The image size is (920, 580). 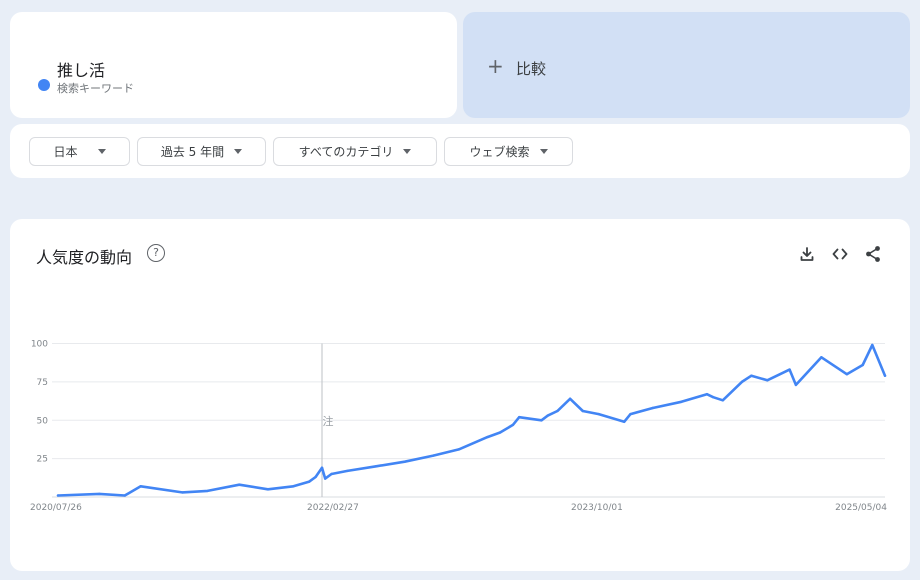 I want to click on filter-bar: 日本 過去 5 年間 すべてのカテゴリ ウェブ検索, so click(x=460, y=151).